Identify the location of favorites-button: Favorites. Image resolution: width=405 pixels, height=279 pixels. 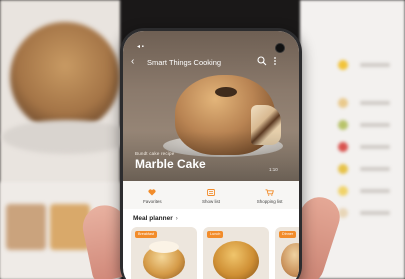
(152, 196).